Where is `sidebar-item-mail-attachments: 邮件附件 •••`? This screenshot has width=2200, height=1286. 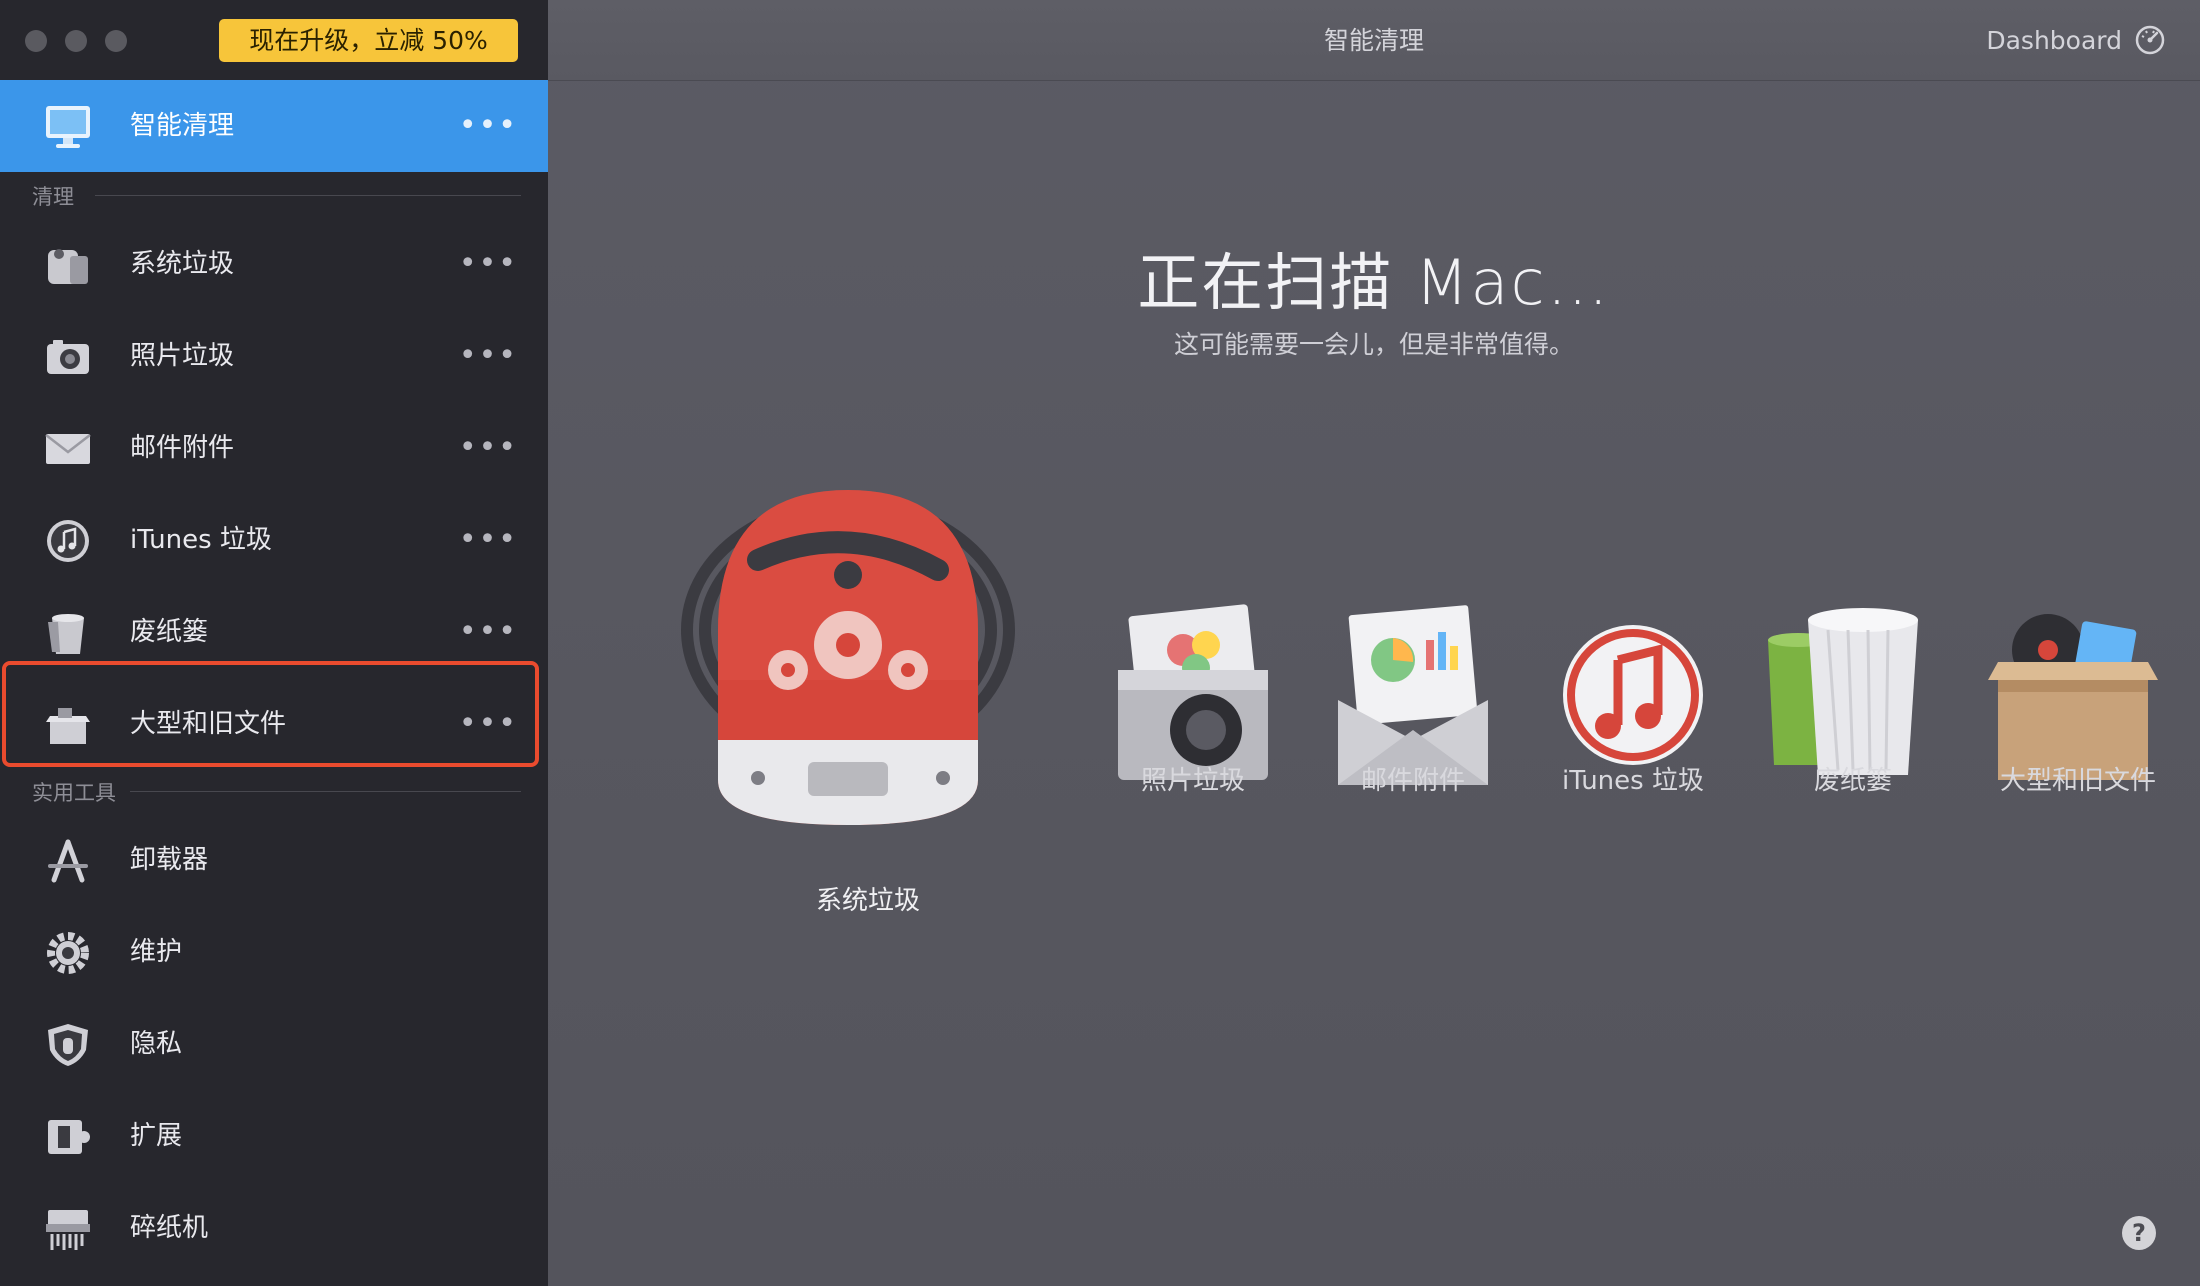
sidebar-item-mail-attachments: 邮件附件 ••• is located at coordinates (274, 448).